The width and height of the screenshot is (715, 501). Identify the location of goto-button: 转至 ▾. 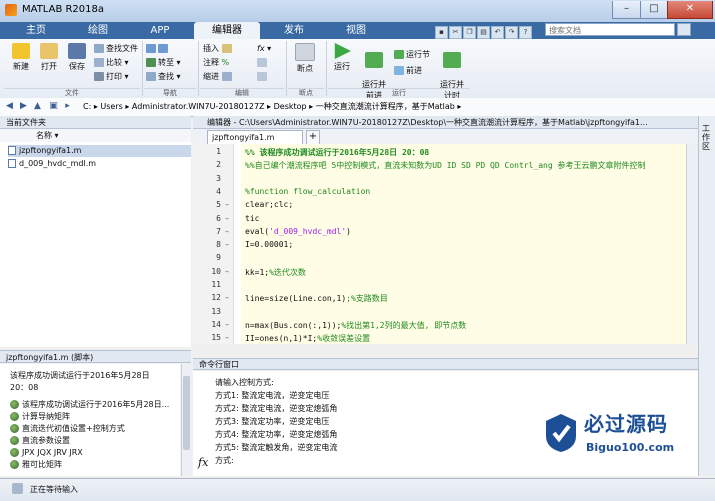
(163, 63).